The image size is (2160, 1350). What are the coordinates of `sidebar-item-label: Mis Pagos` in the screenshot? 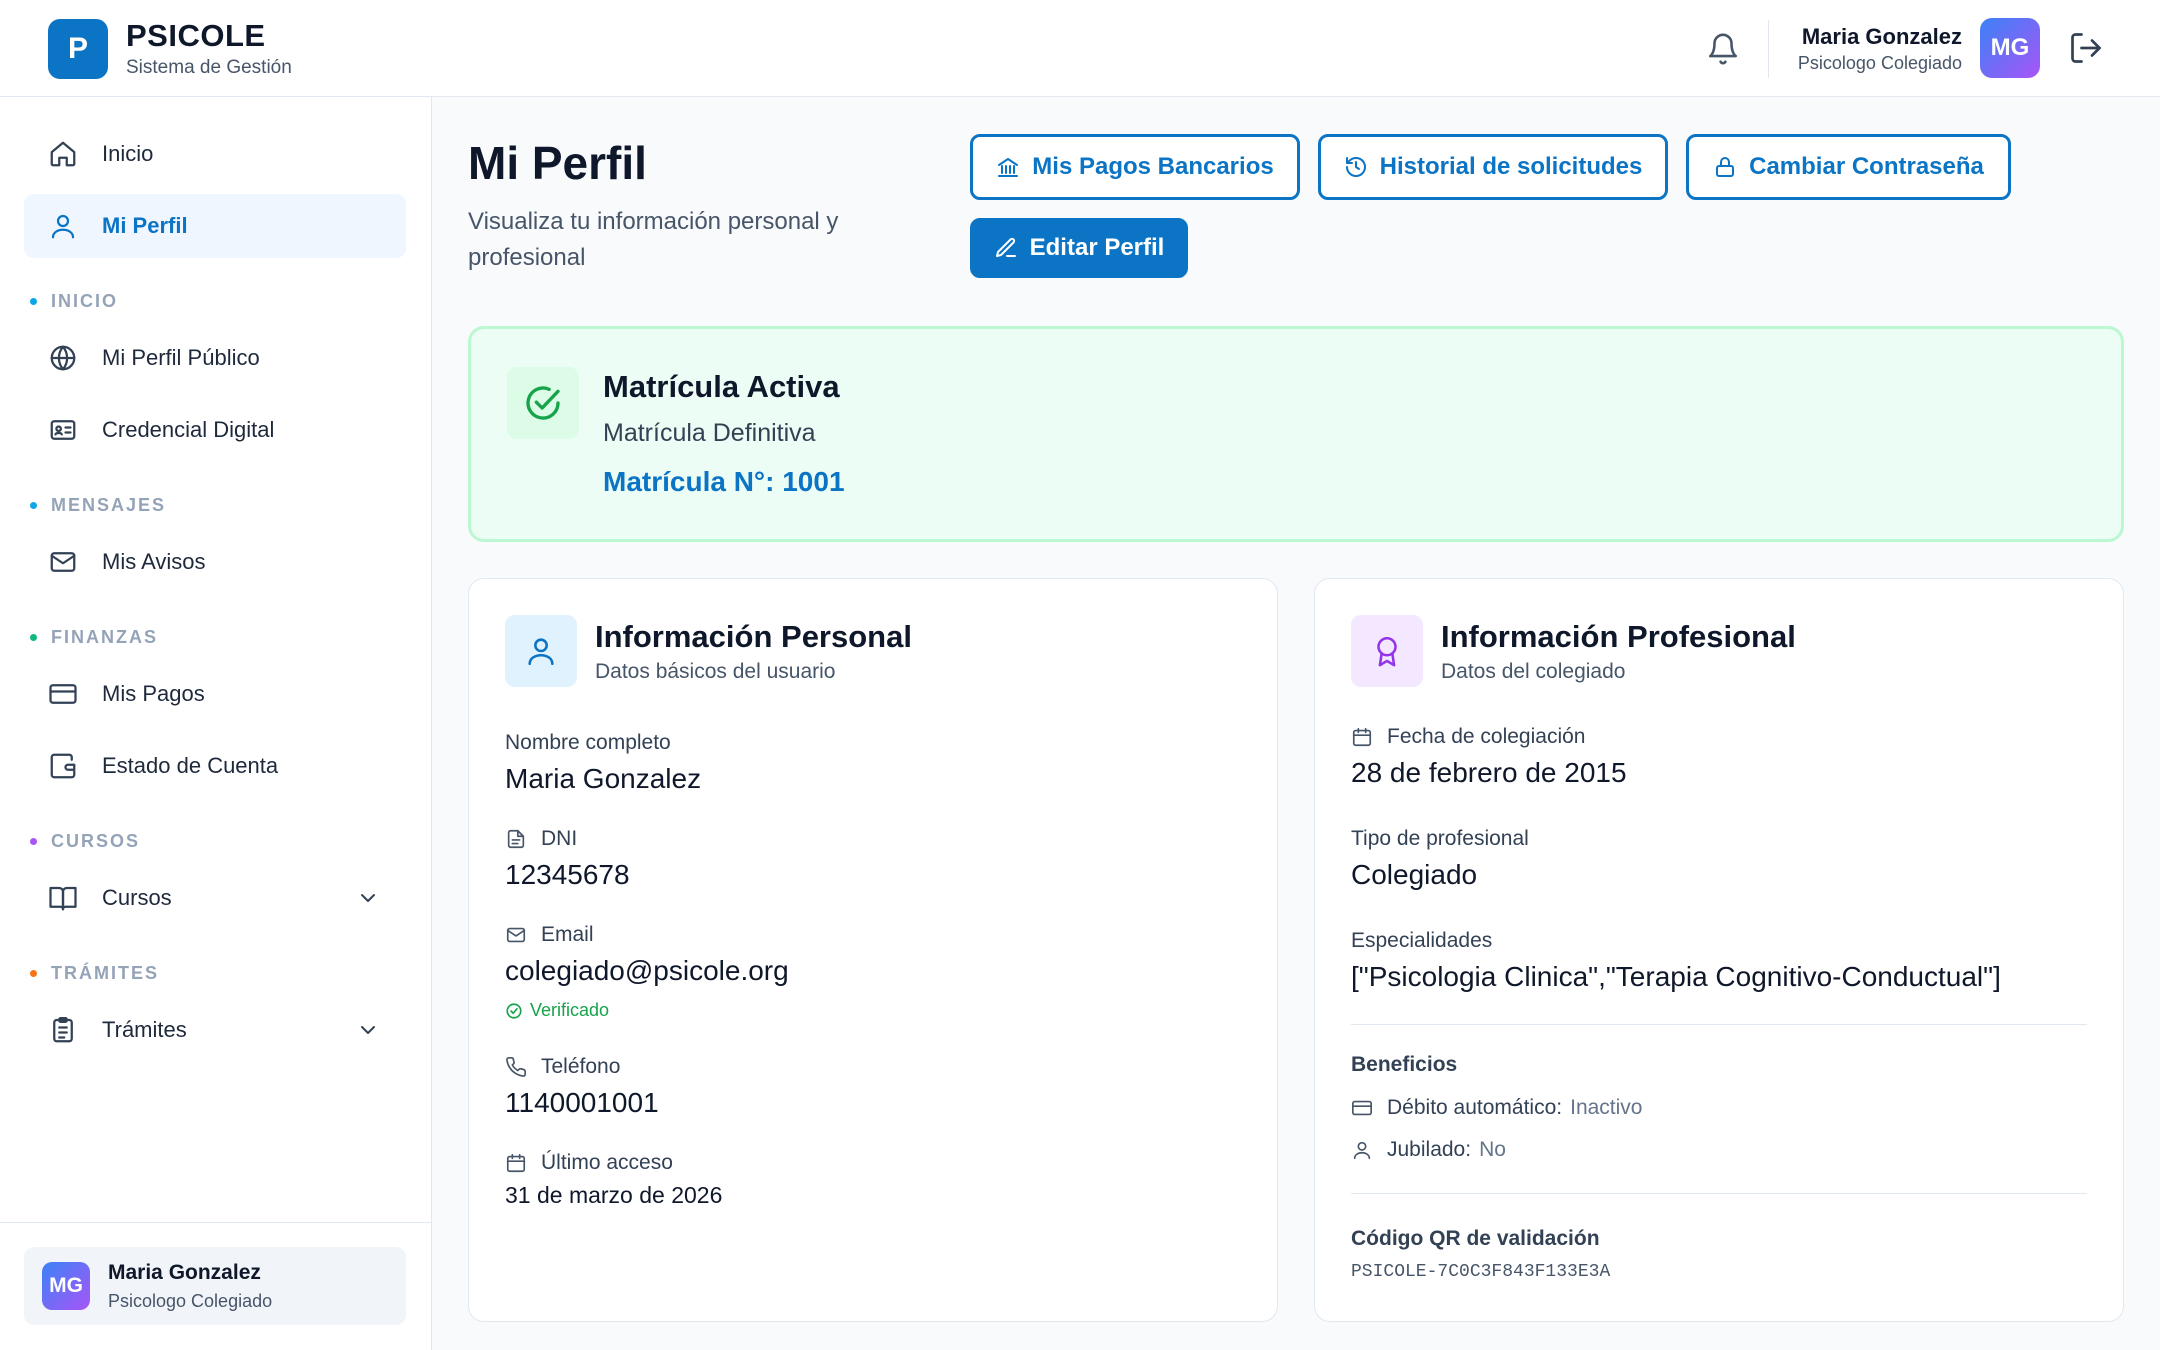 It's located at (153, 693).